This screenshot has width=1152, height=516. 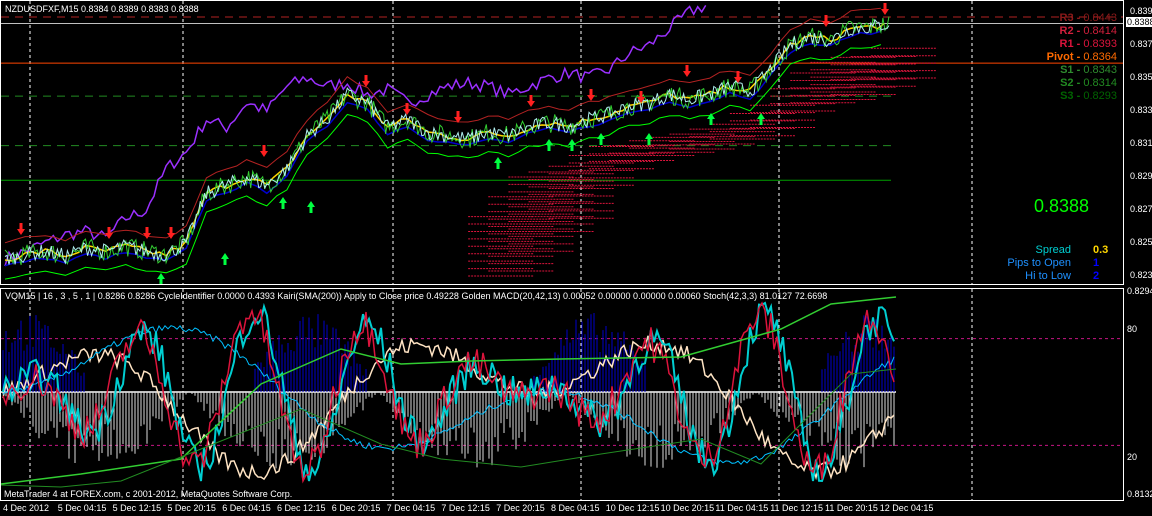 I want to click on price-axis-label: 0.8315, so click(x=1141, y=143).